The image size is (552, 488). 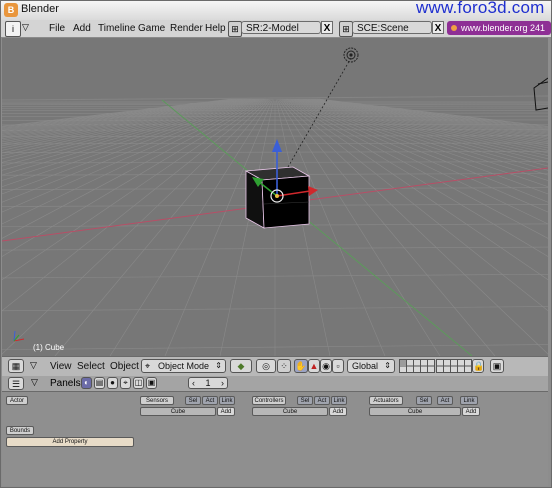 What do you see at coordinates (275, 384) in the screenshot?
I see `buttons-header: ☰ ▽ Panels ◐ ▤ ● ⌖ ◫ ▣ ‹ 1 ›` at bounding box center [275, 384].